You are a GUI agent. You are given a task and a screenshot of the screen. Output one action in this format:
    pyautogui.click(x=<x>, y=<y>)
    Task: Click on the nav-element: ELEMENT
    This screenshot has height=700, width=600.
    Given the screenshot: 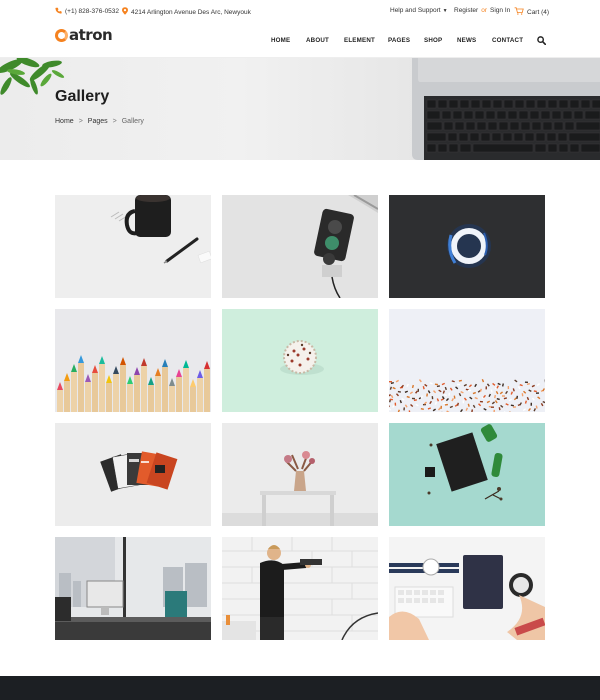 What is the action you would take?
    pyautogui.click(x=359, y=40)
    